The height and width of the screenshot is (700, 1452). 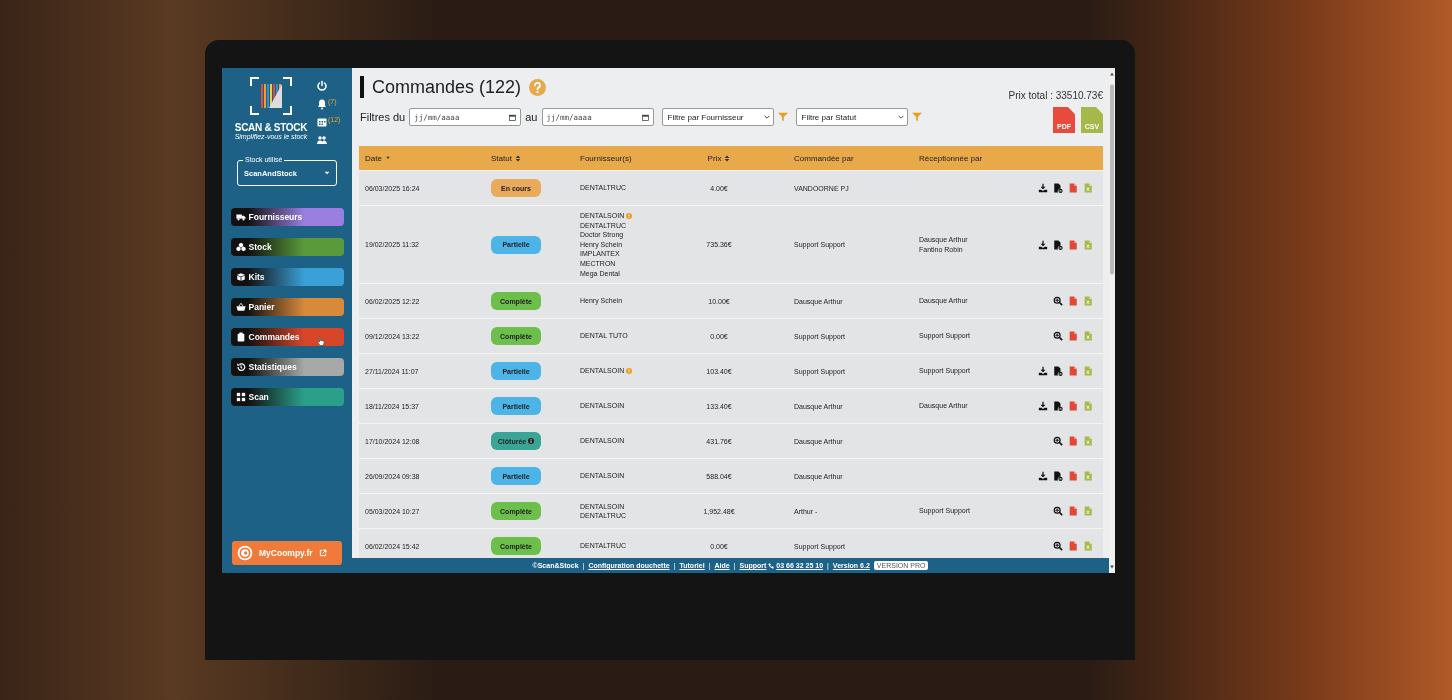 What do you see at coordinates (383, 117) in the screenshot?
I see `filter-label: Filtres du` at bounding box center [383, 117].